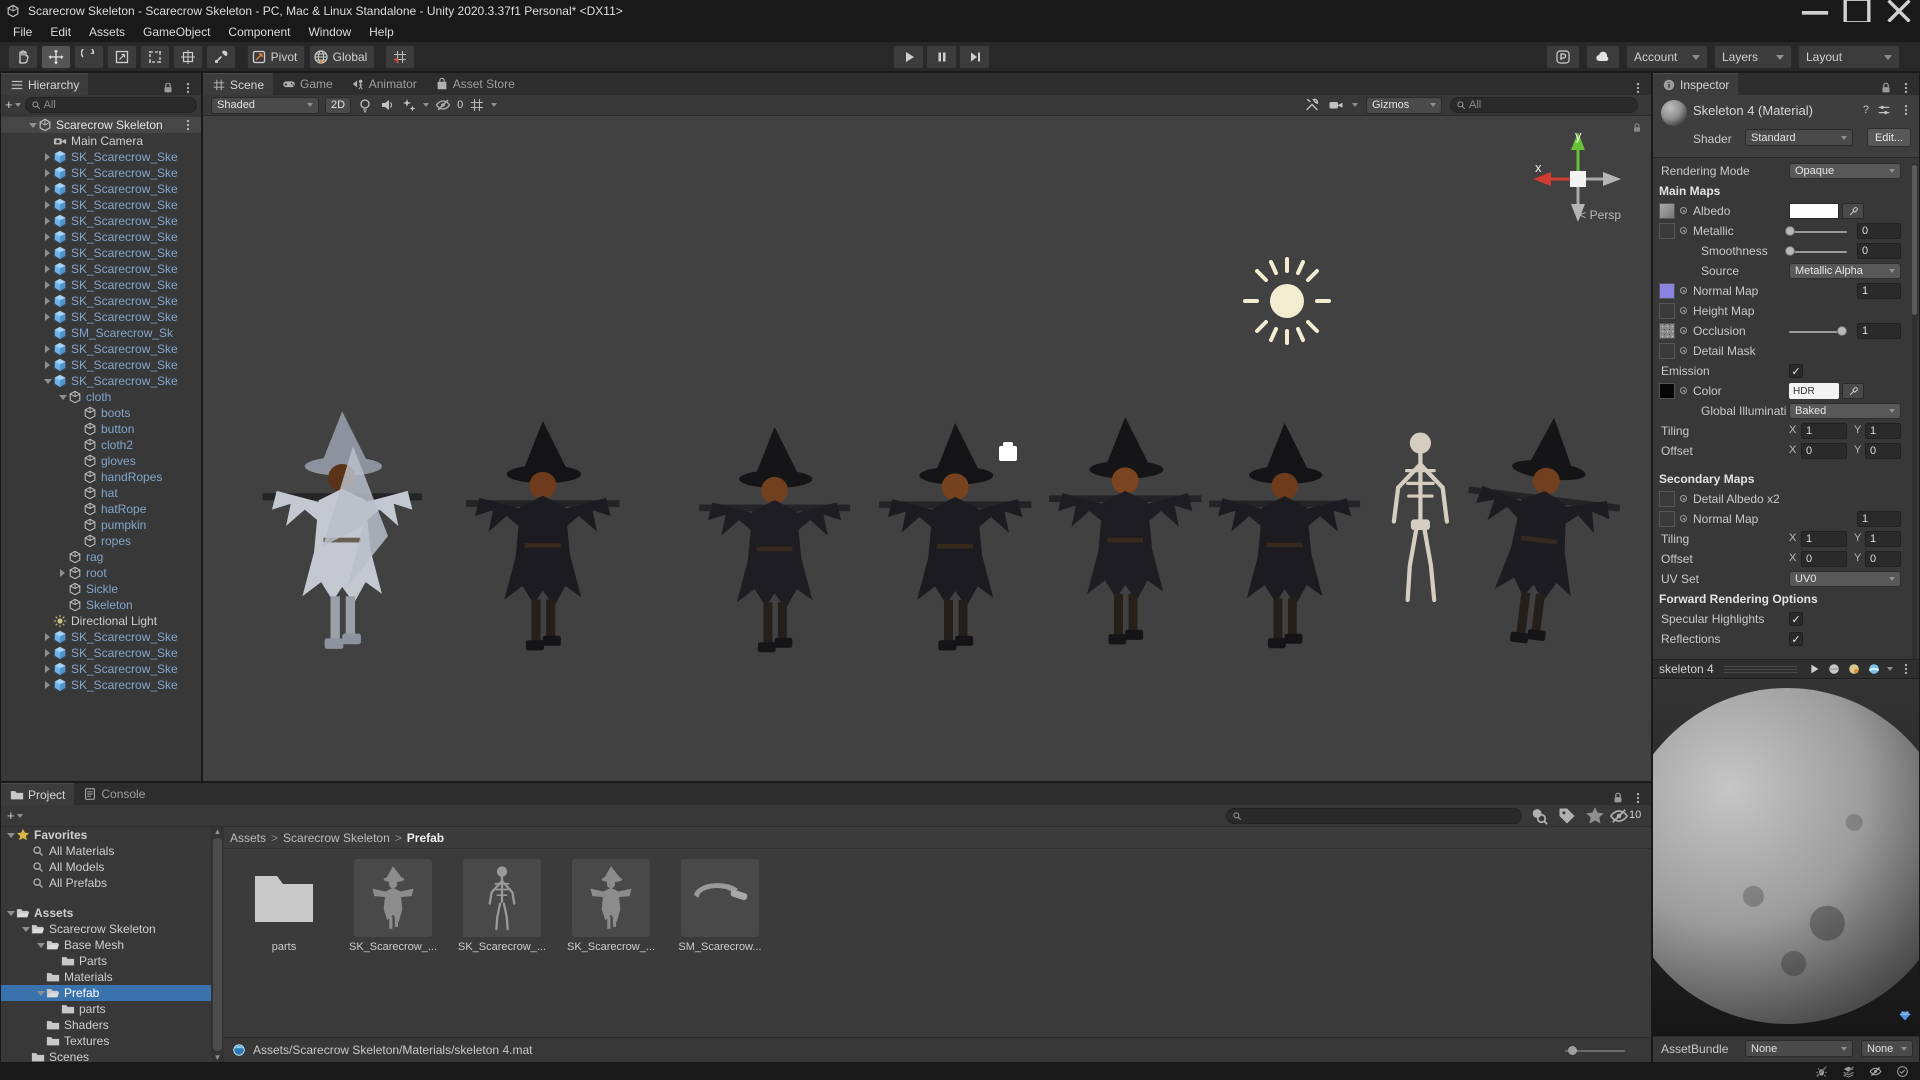  I want to click on breadcrumb-segment: Assets, so click(248, 838).